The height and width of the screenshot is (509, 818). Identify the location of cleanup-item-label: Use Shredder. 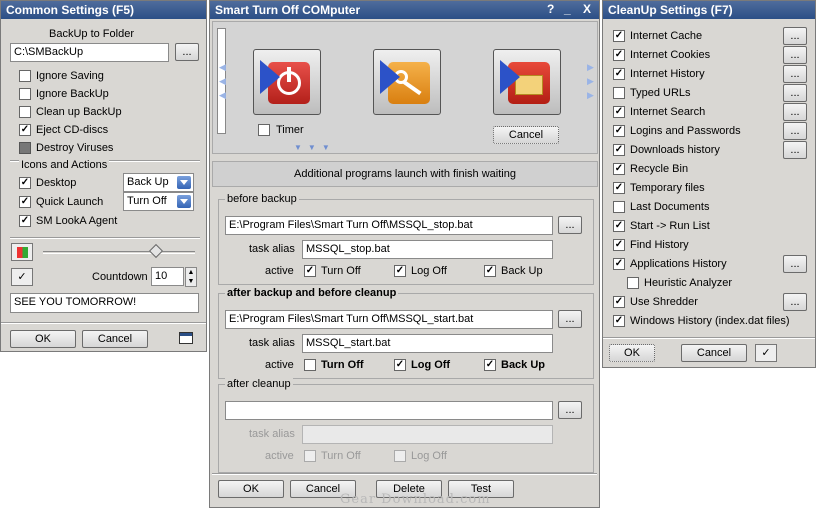
(664, 302).